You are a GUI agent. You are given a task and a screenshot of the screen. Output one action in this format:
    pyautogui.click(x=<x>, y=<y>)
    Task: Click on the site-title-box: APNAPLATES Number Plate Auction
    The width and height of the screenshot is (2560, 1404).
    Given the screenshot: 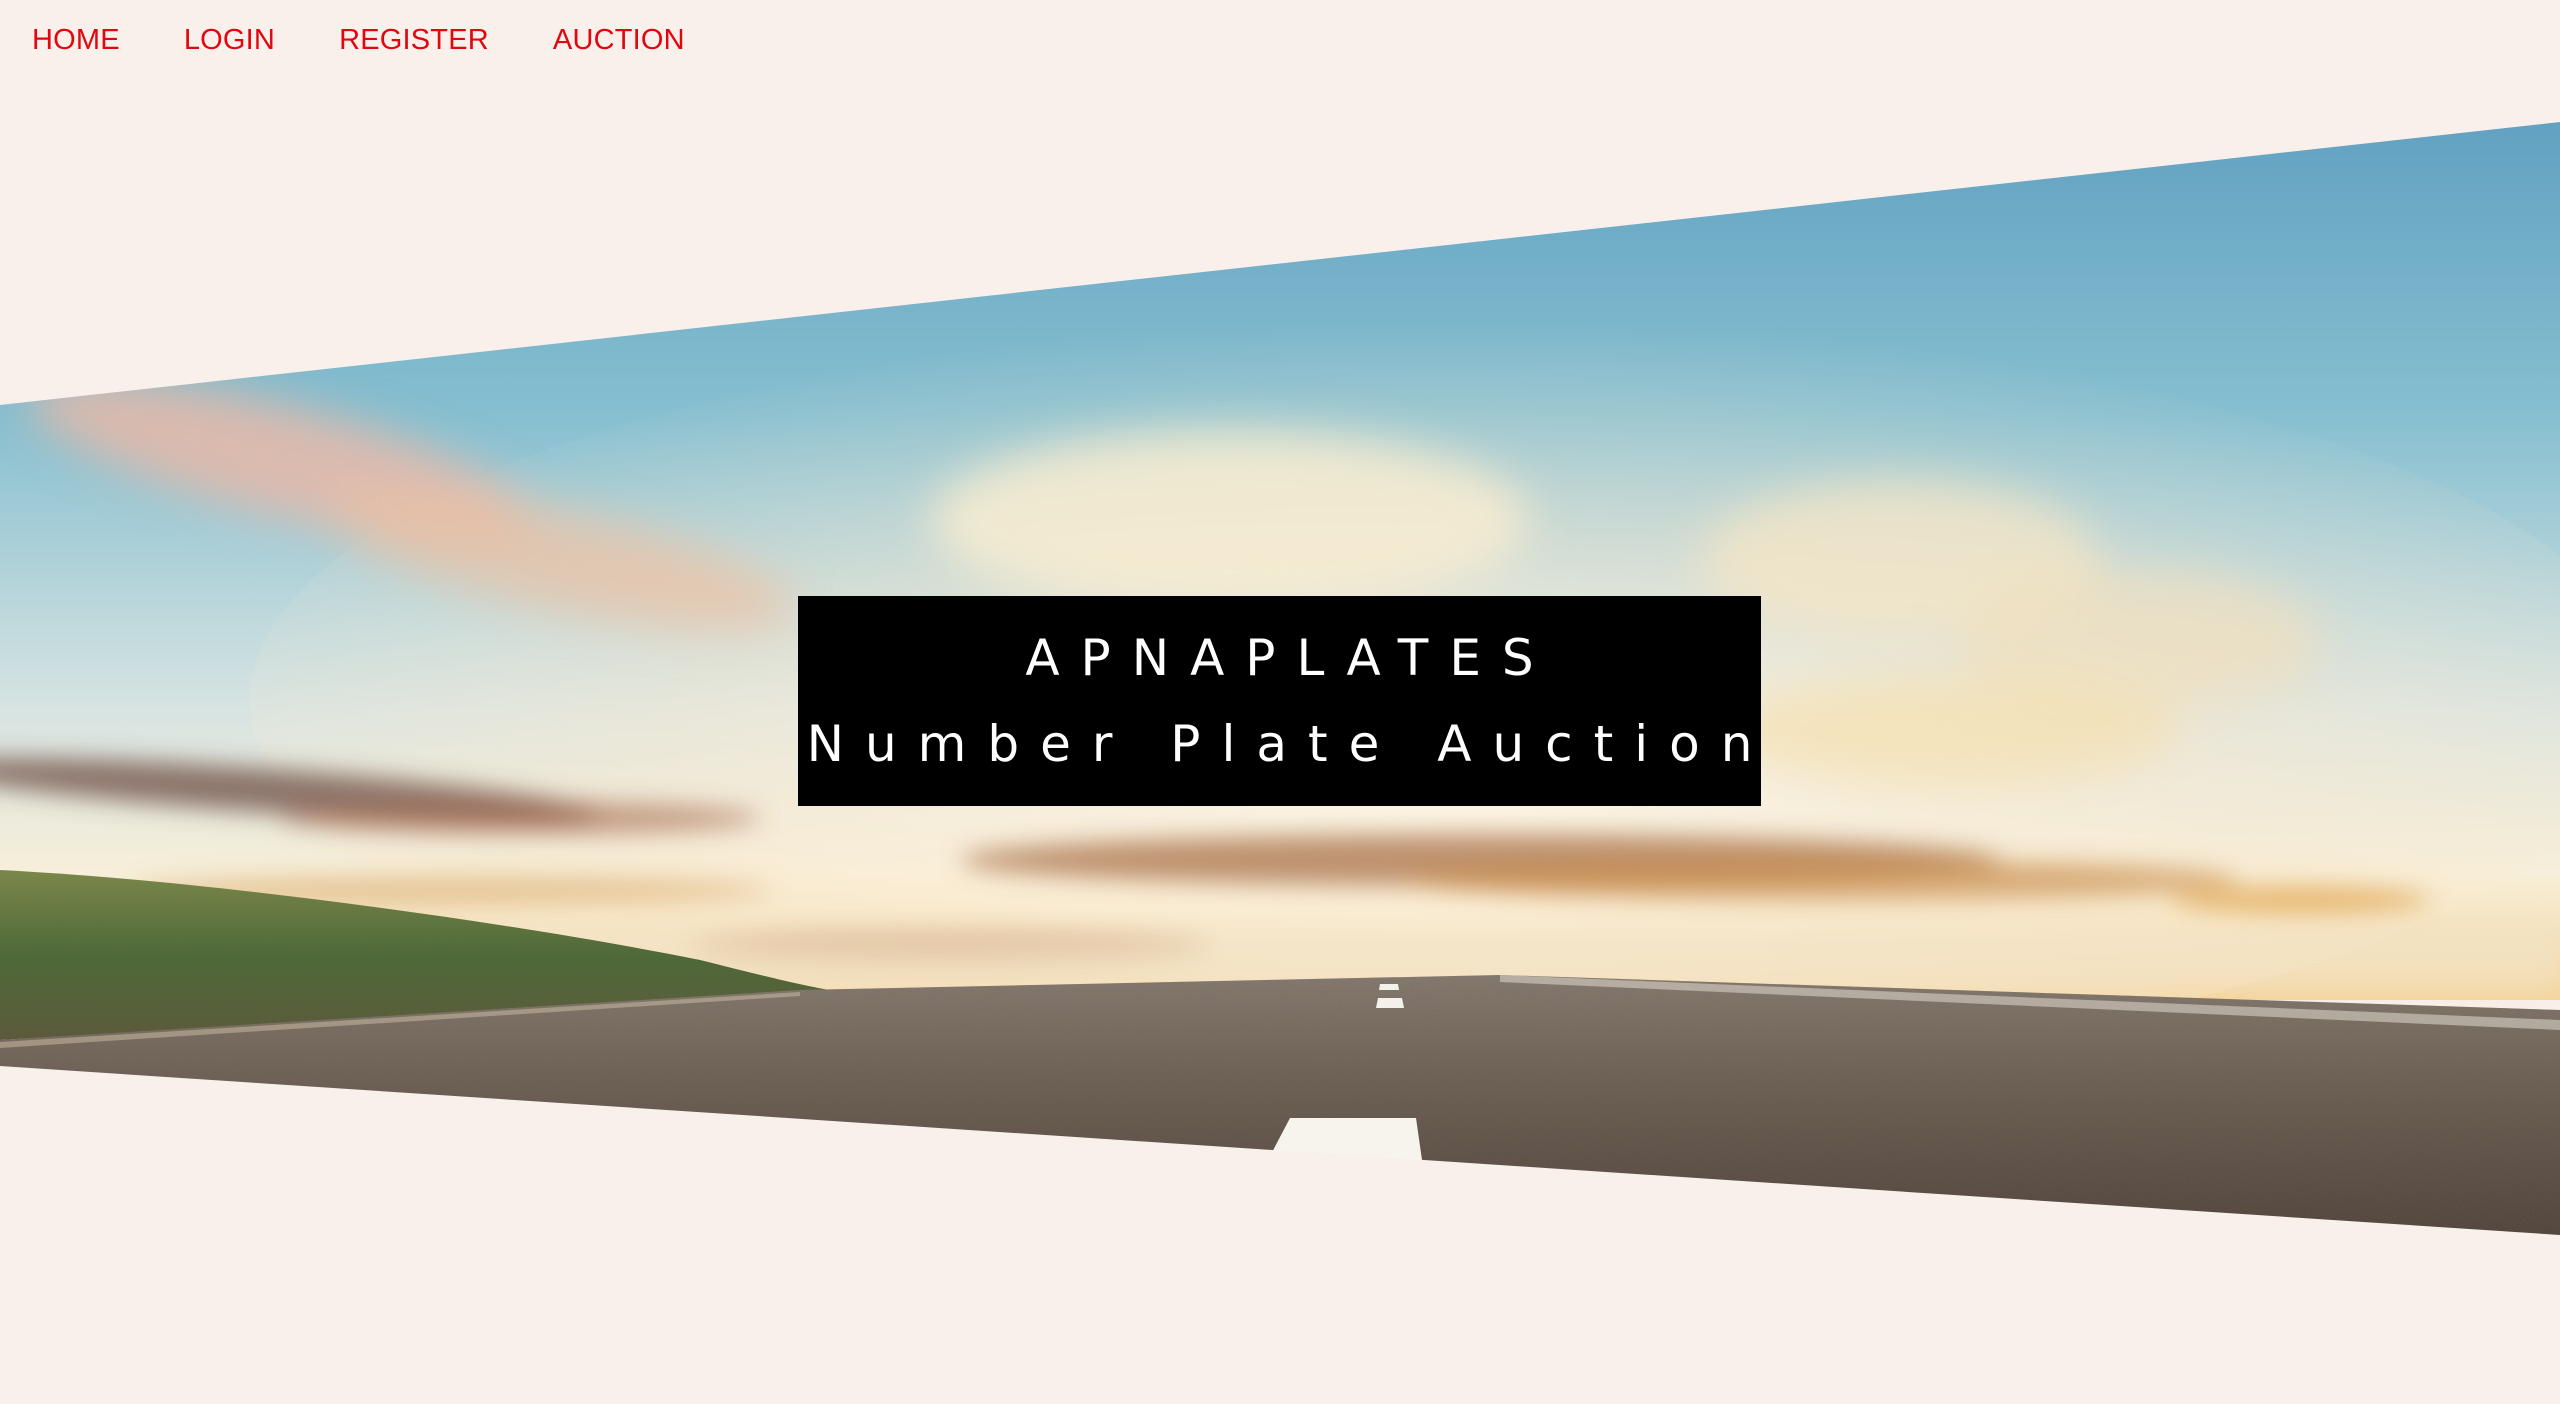 What is the action you would take?
    pyautogui.click(x=1279, y=701)
    